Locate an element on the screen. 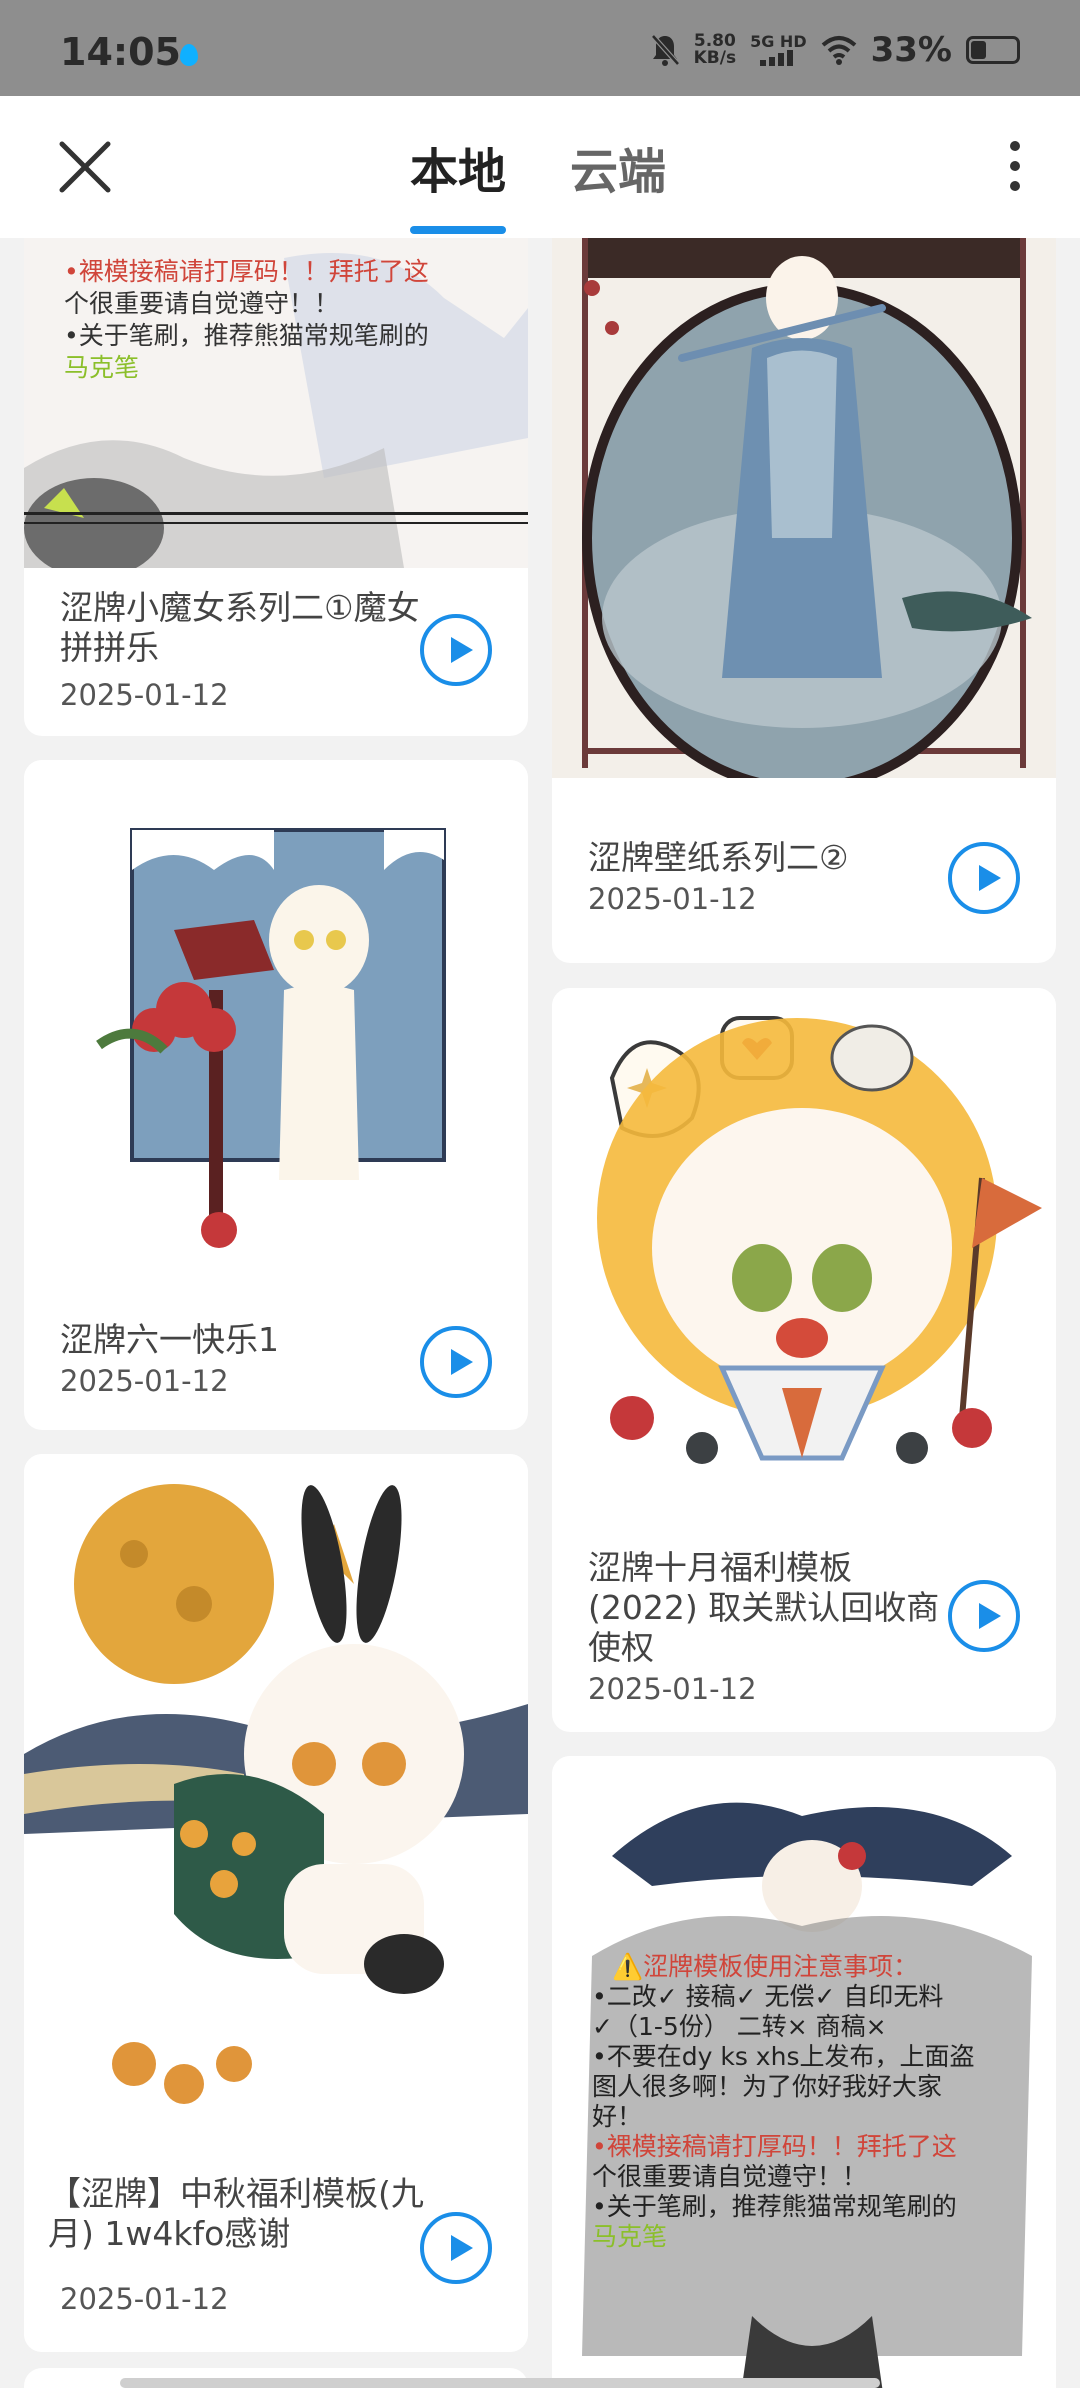 The height and width of the screenshot is (2388, 1080). notification-dot-icon is located at coordinates (189, 55).